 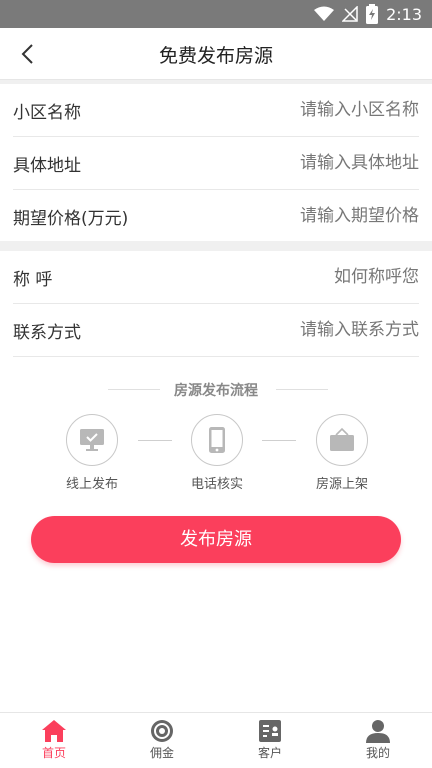 What do you see at coordinates (91, 484) in the screenshot?
I see `step-label: 线上发布` at bounding box center [91, 484].